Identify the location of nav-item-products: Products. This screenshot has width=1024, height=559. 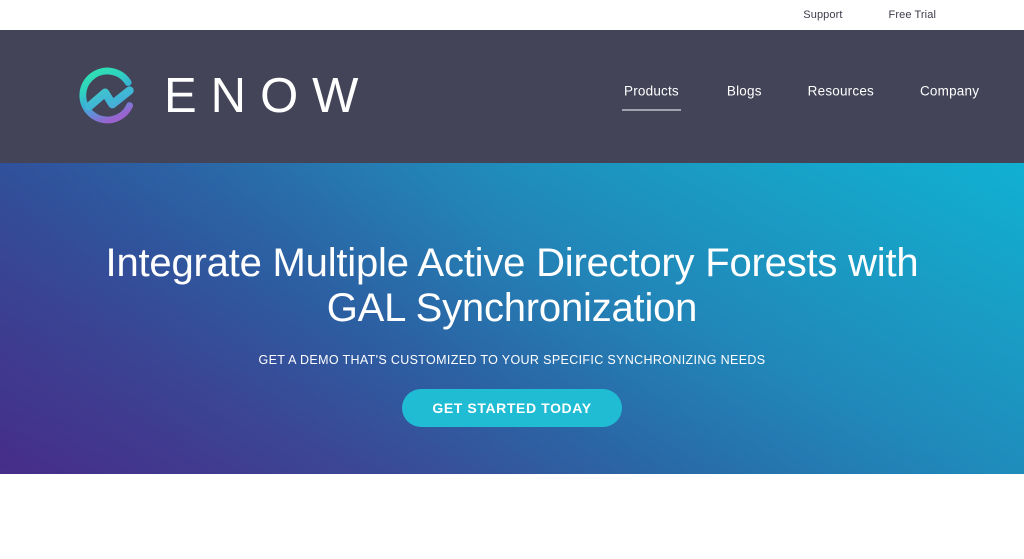
(651, 96).